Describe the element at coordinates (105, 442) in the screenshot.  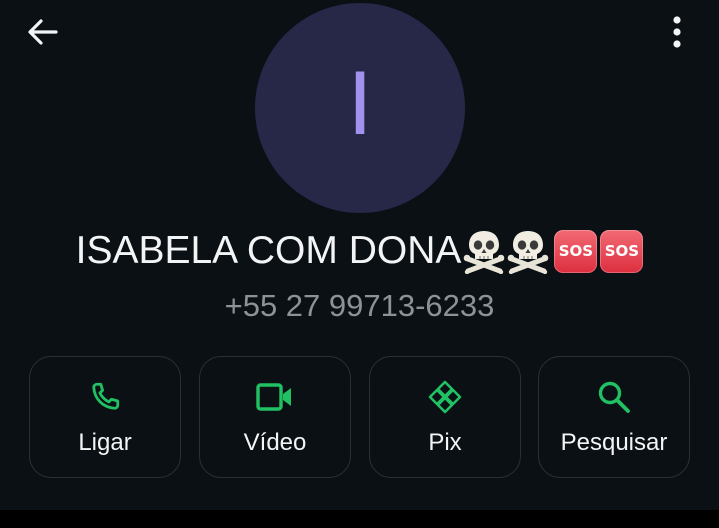
I see `call-button-label: Ligar` at that location.